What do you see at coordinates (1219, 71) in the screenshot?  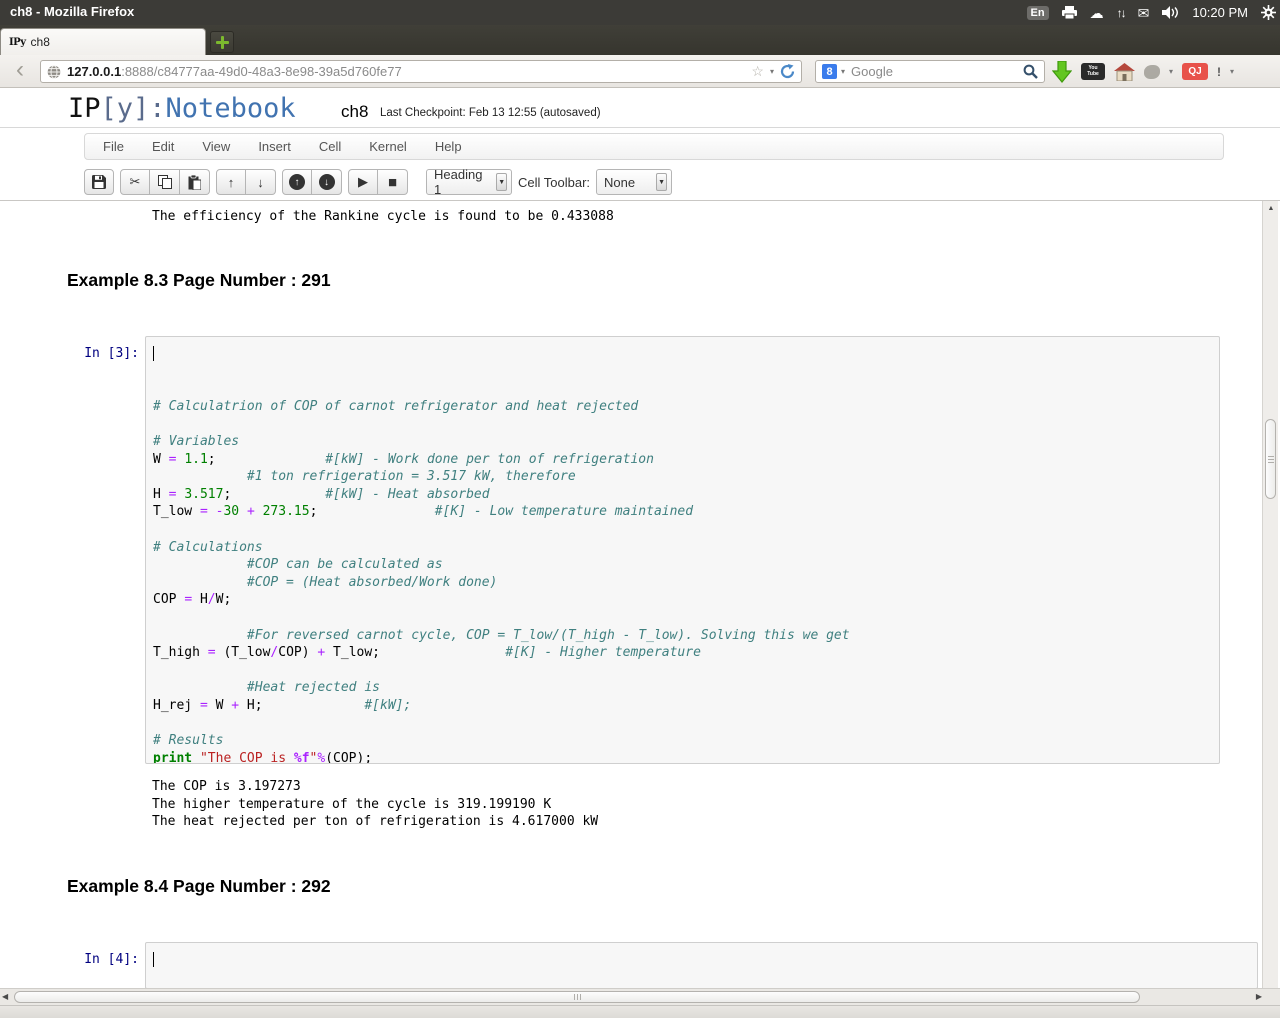 I see `qj-badge: !` at bounding box center [1219, 71].